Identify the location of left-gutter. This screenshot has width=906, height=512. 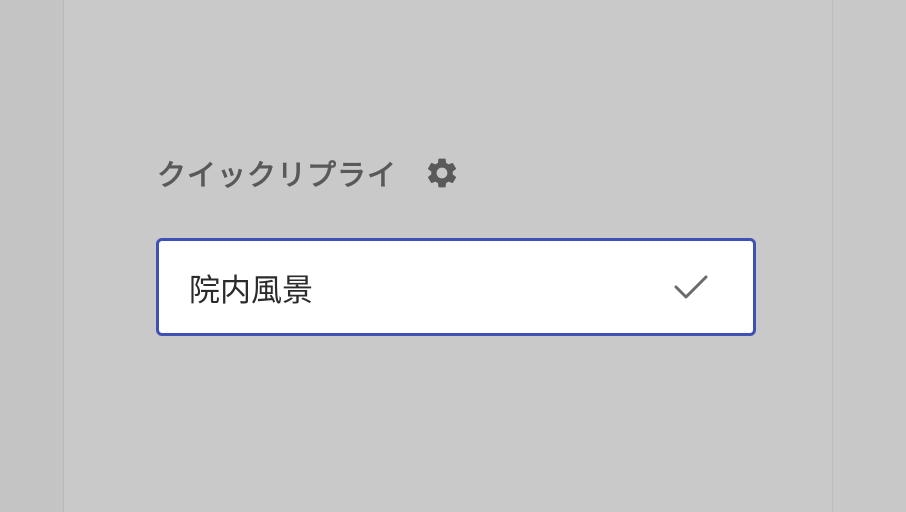
(32, 256).